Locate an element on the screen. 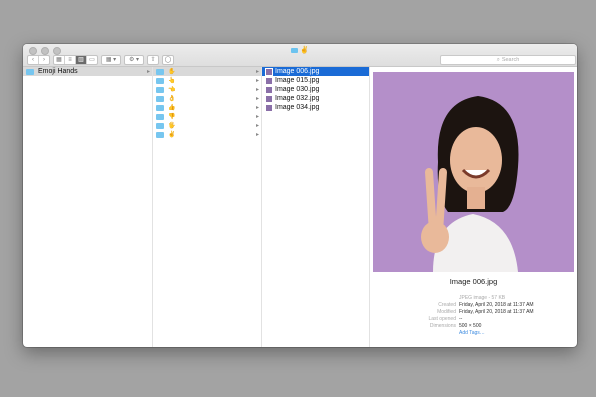 The height and width of the screenshot is (397, 596). folder-label: 👍 is located at coordinates (172, 107).